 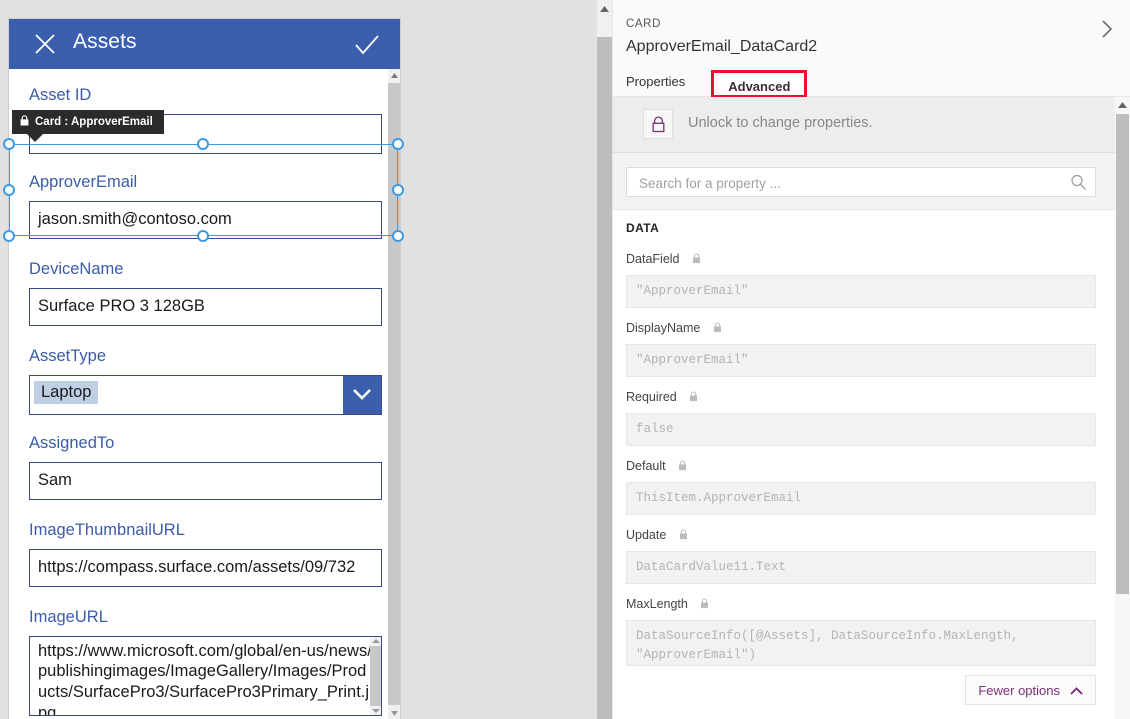 I want to click on form-app-bar: Assets, so click(x=204, y=44).